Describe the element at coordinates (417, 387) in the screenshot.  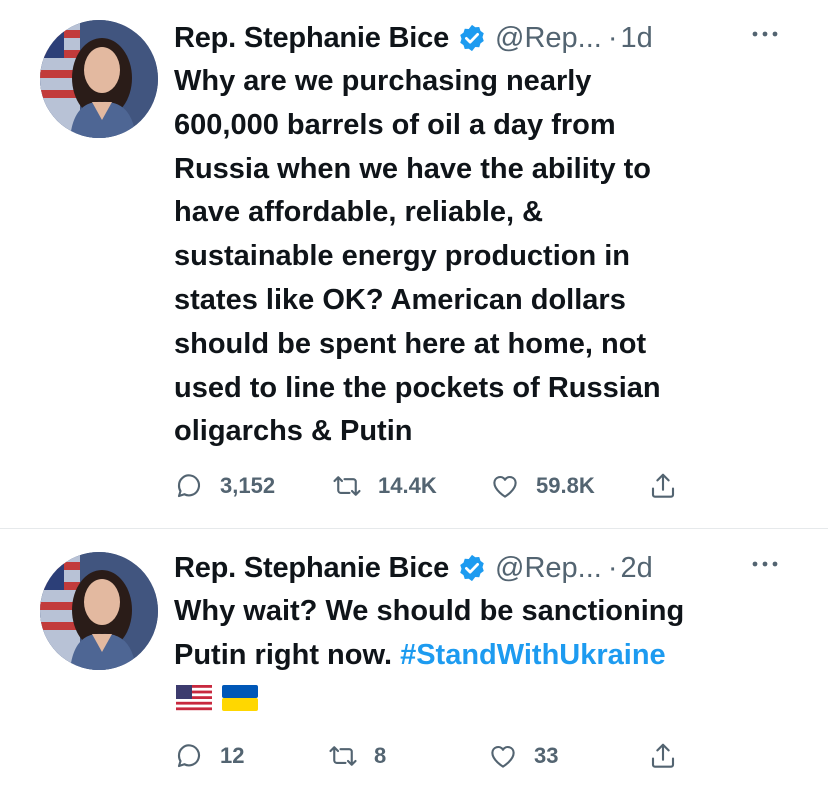
I see `tweet-text-line: used to line the pockets of Russian` at that location.